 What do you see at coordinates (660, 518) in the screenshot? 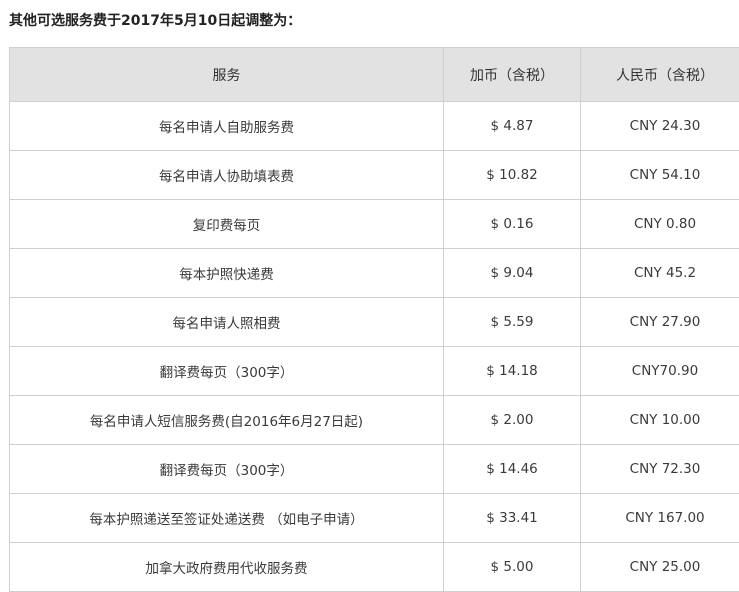
I see `cny-price-cell: CNY 167.00` at bounding box center [660, 518].